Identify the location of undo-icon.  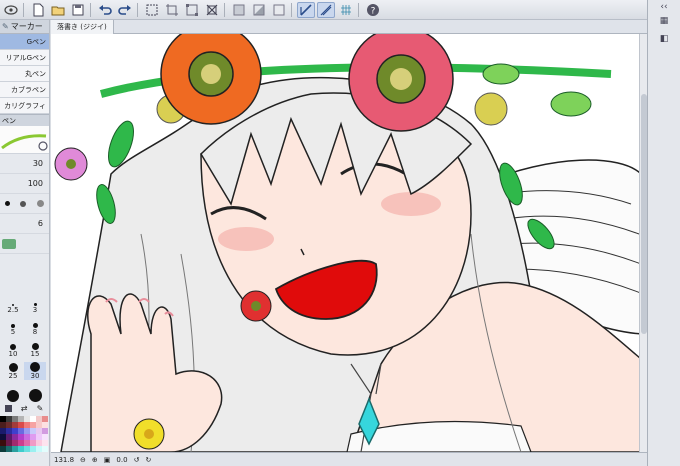
(105, 10).